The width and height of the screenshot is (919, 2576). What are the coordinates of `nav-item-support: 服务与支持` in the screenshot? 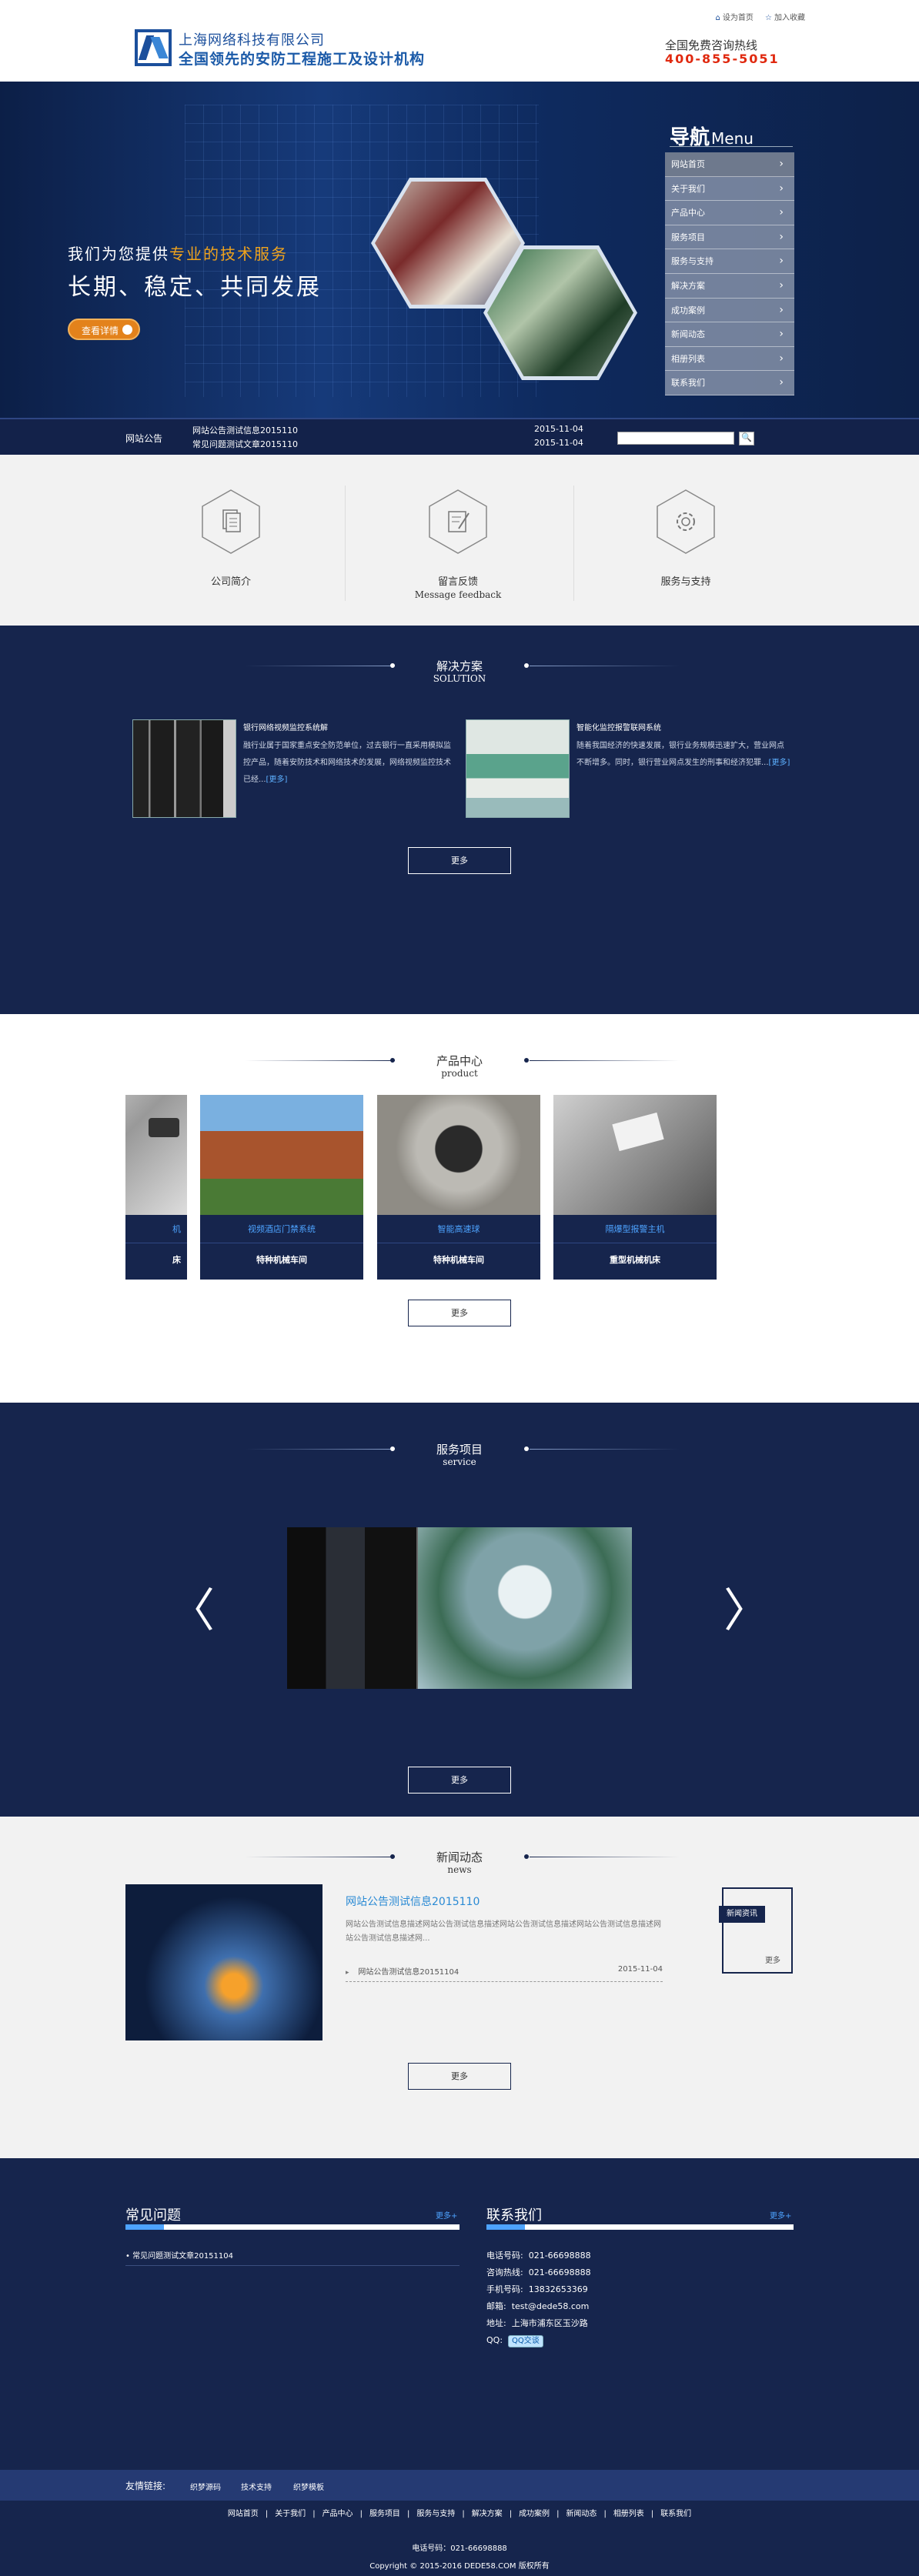 It's located at (729, 262).